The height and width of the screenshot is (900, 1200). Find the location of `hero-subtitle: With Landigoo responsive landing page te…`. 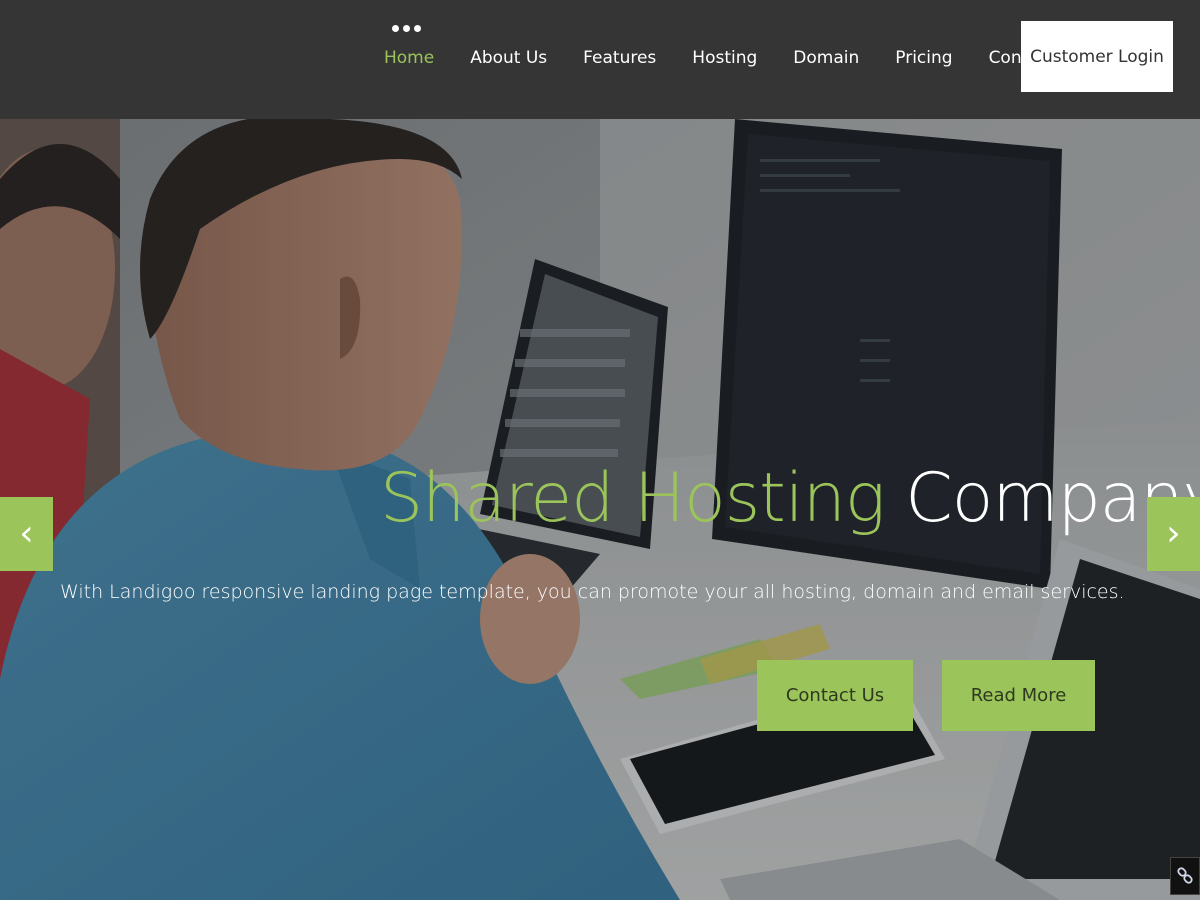

hero-subtitle: With Landigoo responsive landing page te… is located at coordinates (592, 592).